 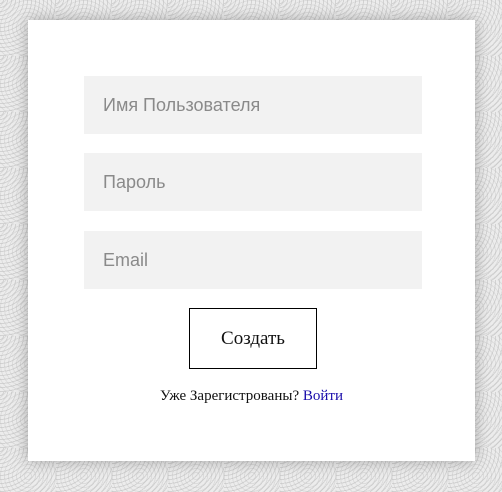 What do you see at coordinates (253, 105) in the screenshot?
I see `username-input` at bounding box center [253, 105].